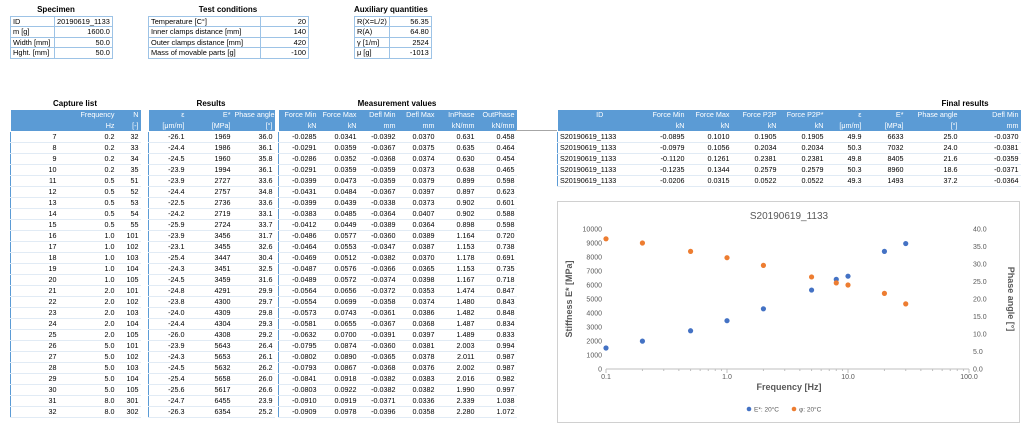 The image size is (1024, 429). What do you see at coordinates (338, 412) in the screenshot?
I see `table-cell: 0.0978` at bounding box center [338, 412].